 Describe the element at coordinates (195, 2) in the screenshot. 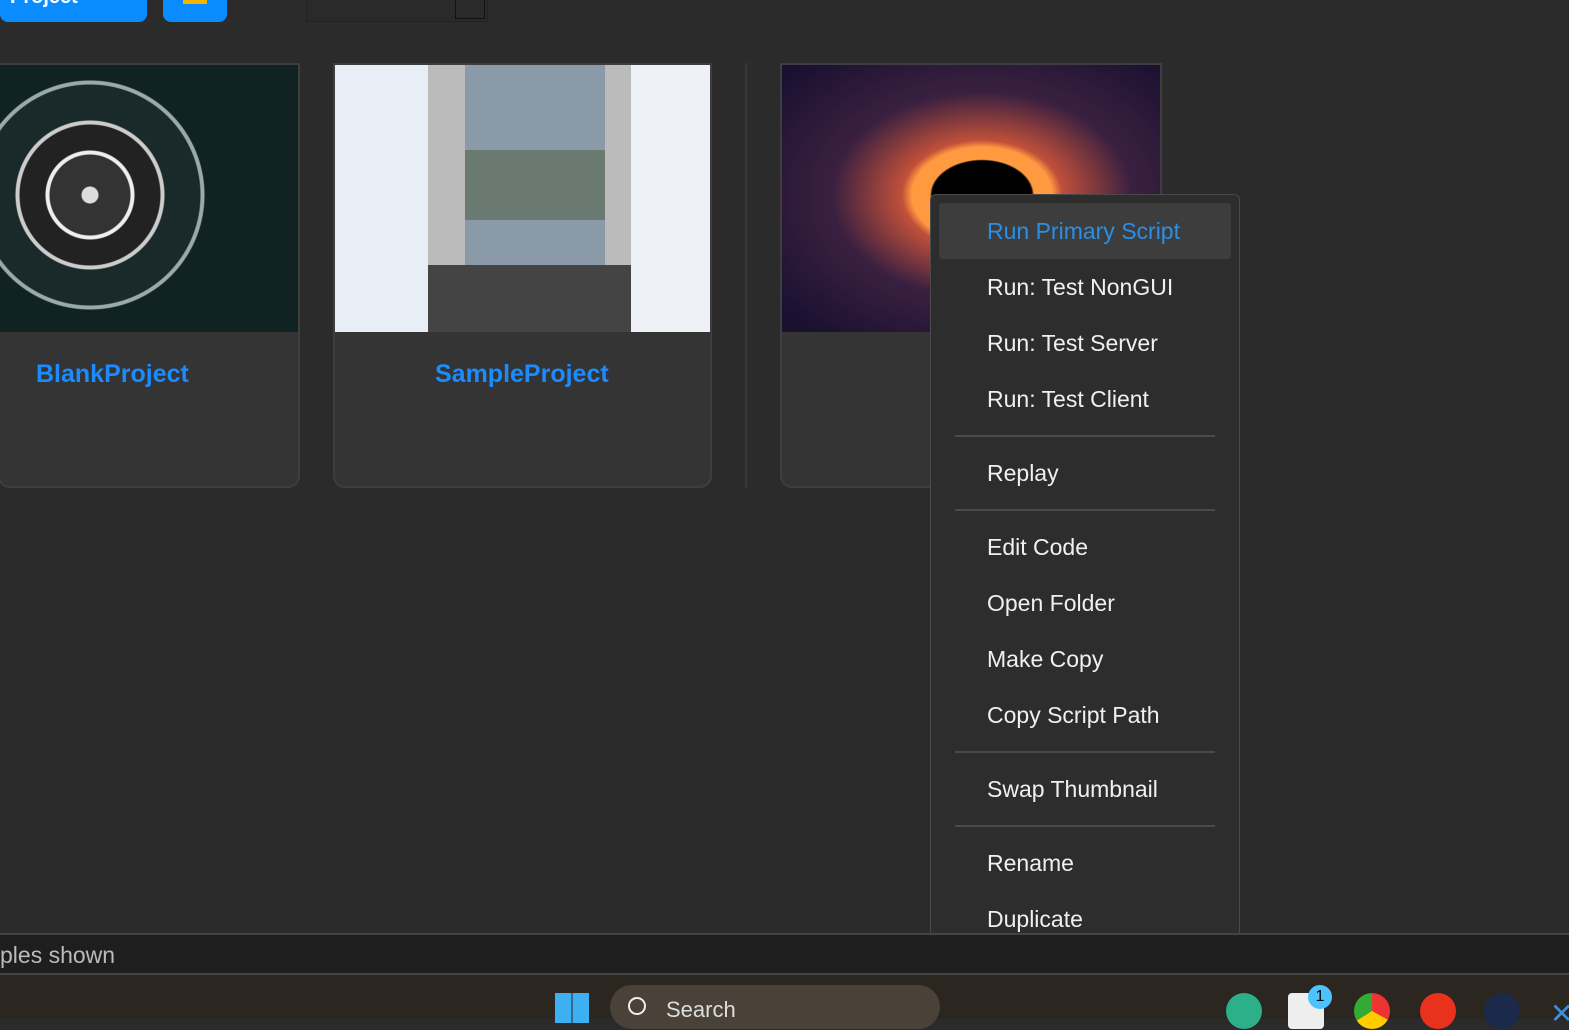

I see `folder-icon` at that location.